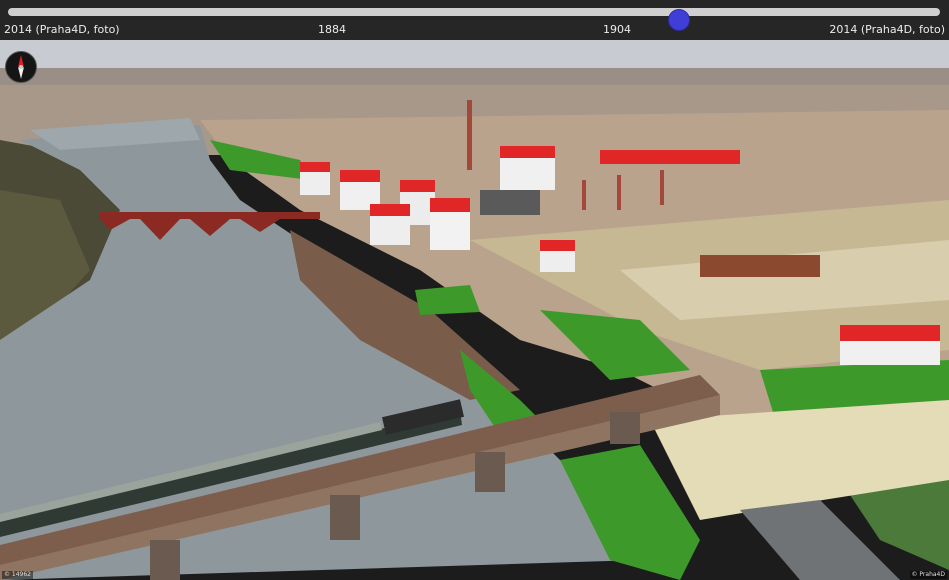  I want to click on copyright-right: © Praha4D, so click(928, 575).